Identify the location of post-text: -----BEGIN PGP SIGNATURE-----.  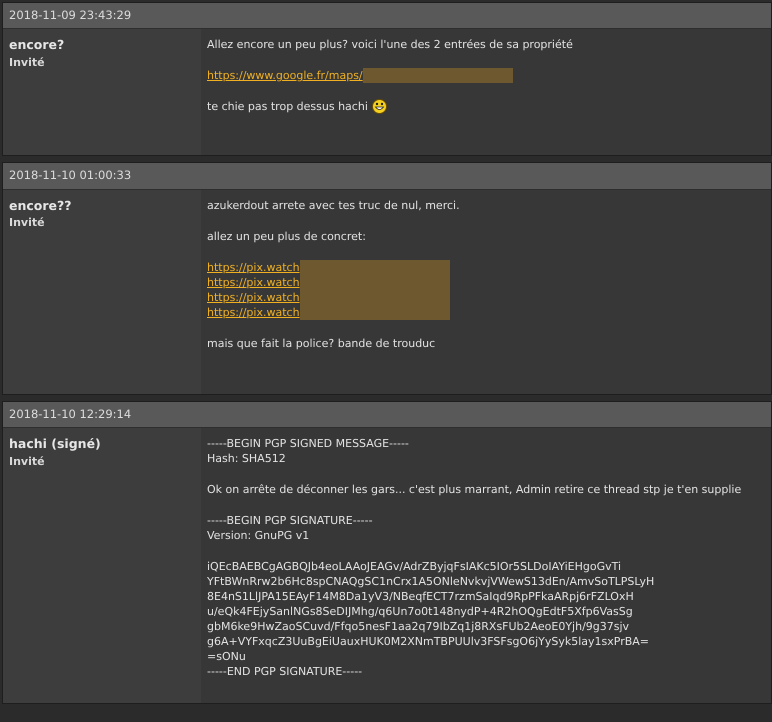
(290, 520).